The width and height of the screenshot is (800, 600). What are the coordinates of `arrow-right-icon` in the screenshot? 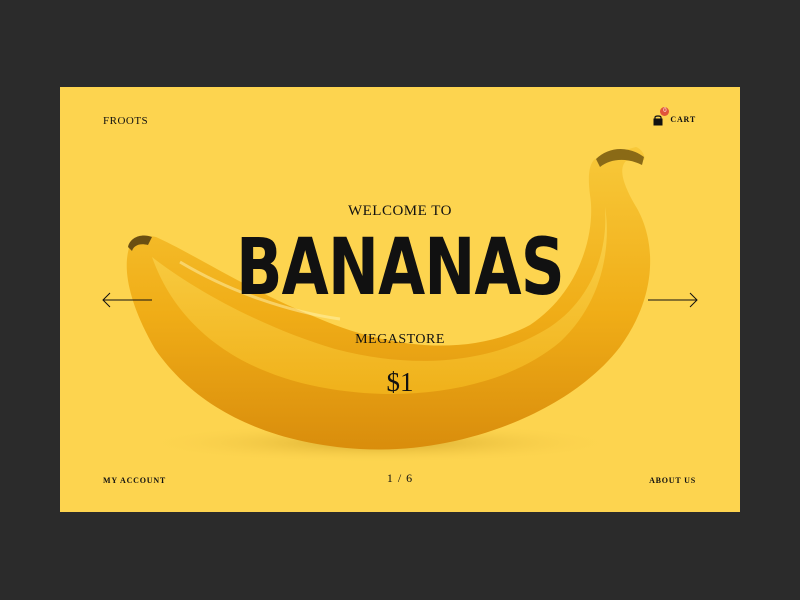 It's located at (673, 300).